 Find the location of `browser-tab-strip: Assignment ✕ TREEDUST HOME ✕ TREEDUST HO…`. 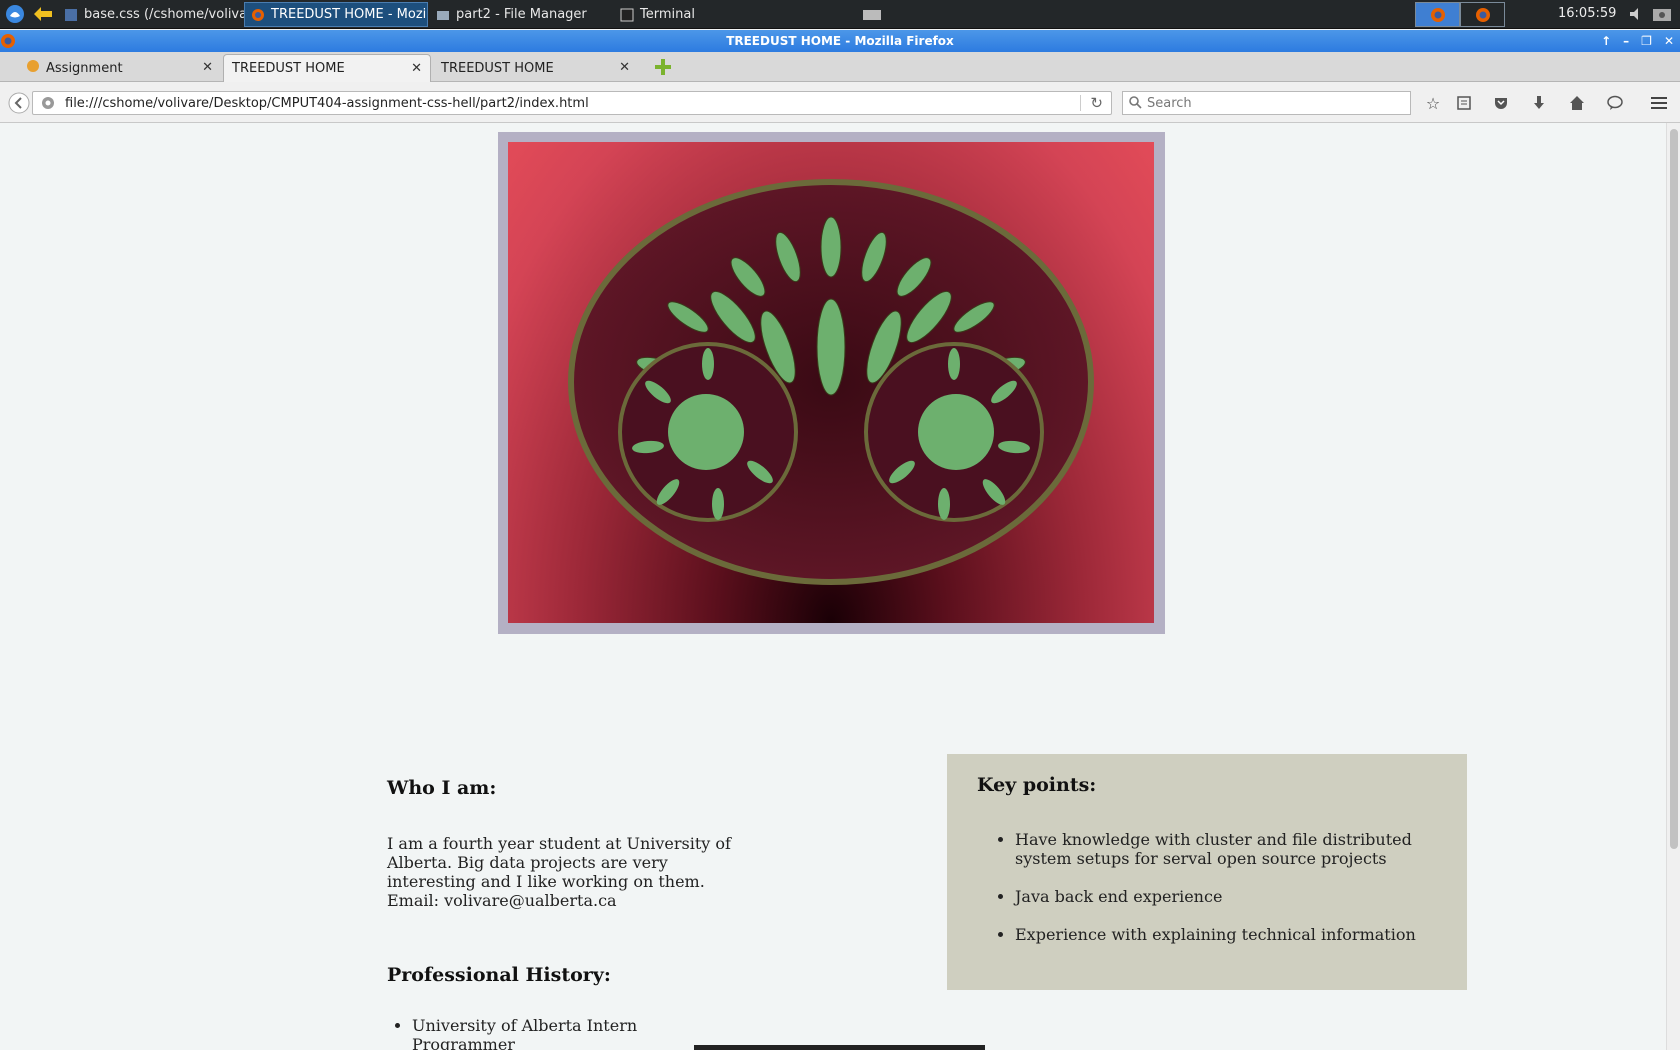

browser-tab-strip: Assignment ✕ TREEDUST HOME ✕ TREEDUST HO… is located at coordinates (840, 67).